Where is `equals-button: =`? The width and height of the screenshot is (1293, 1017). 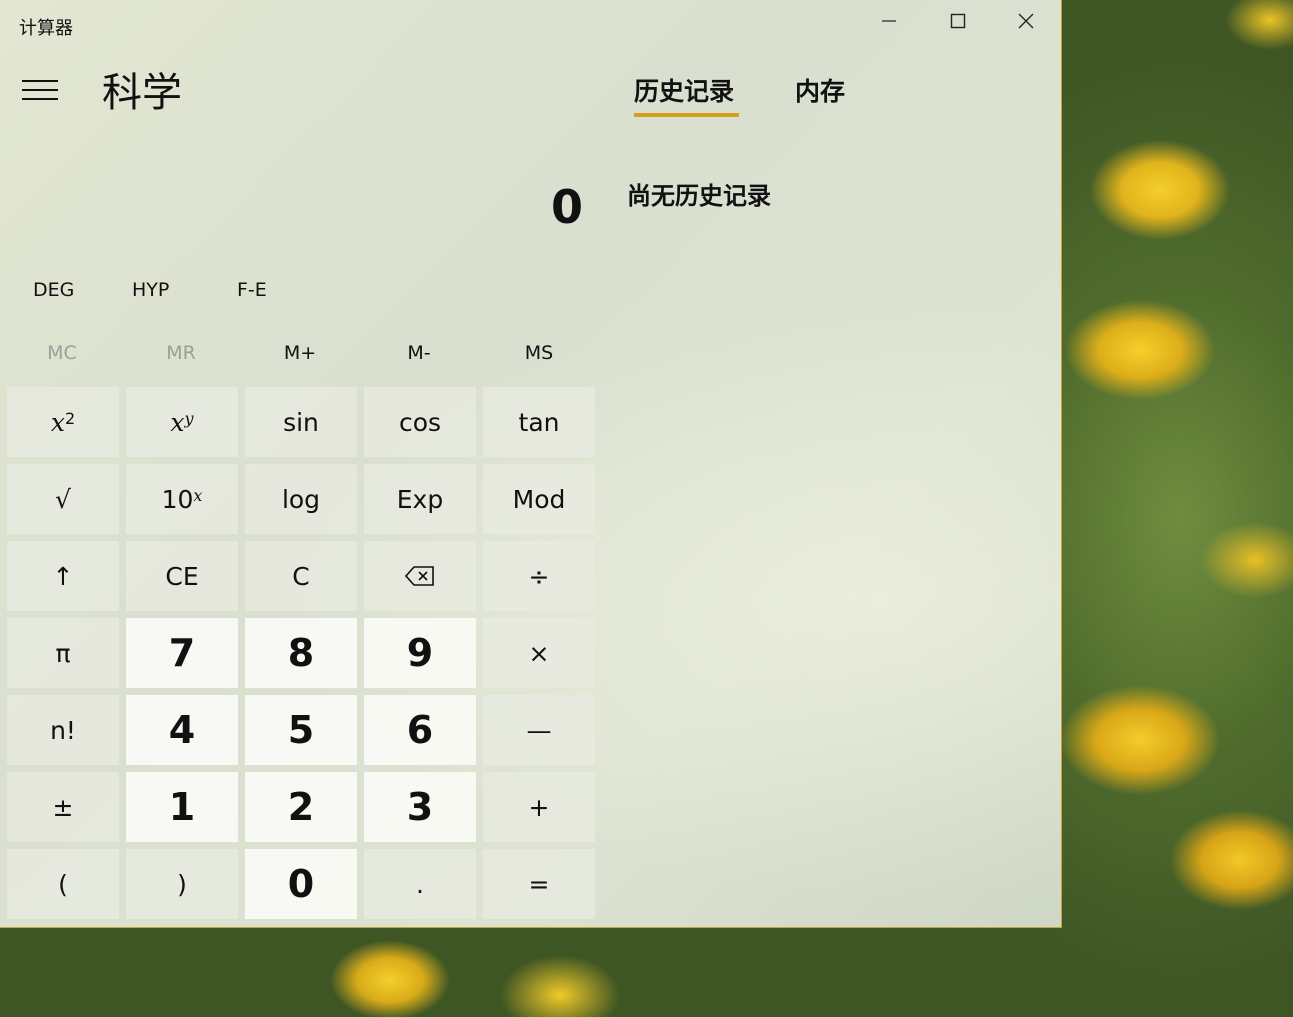 equals-button: = is located at coordinates (539, 884).